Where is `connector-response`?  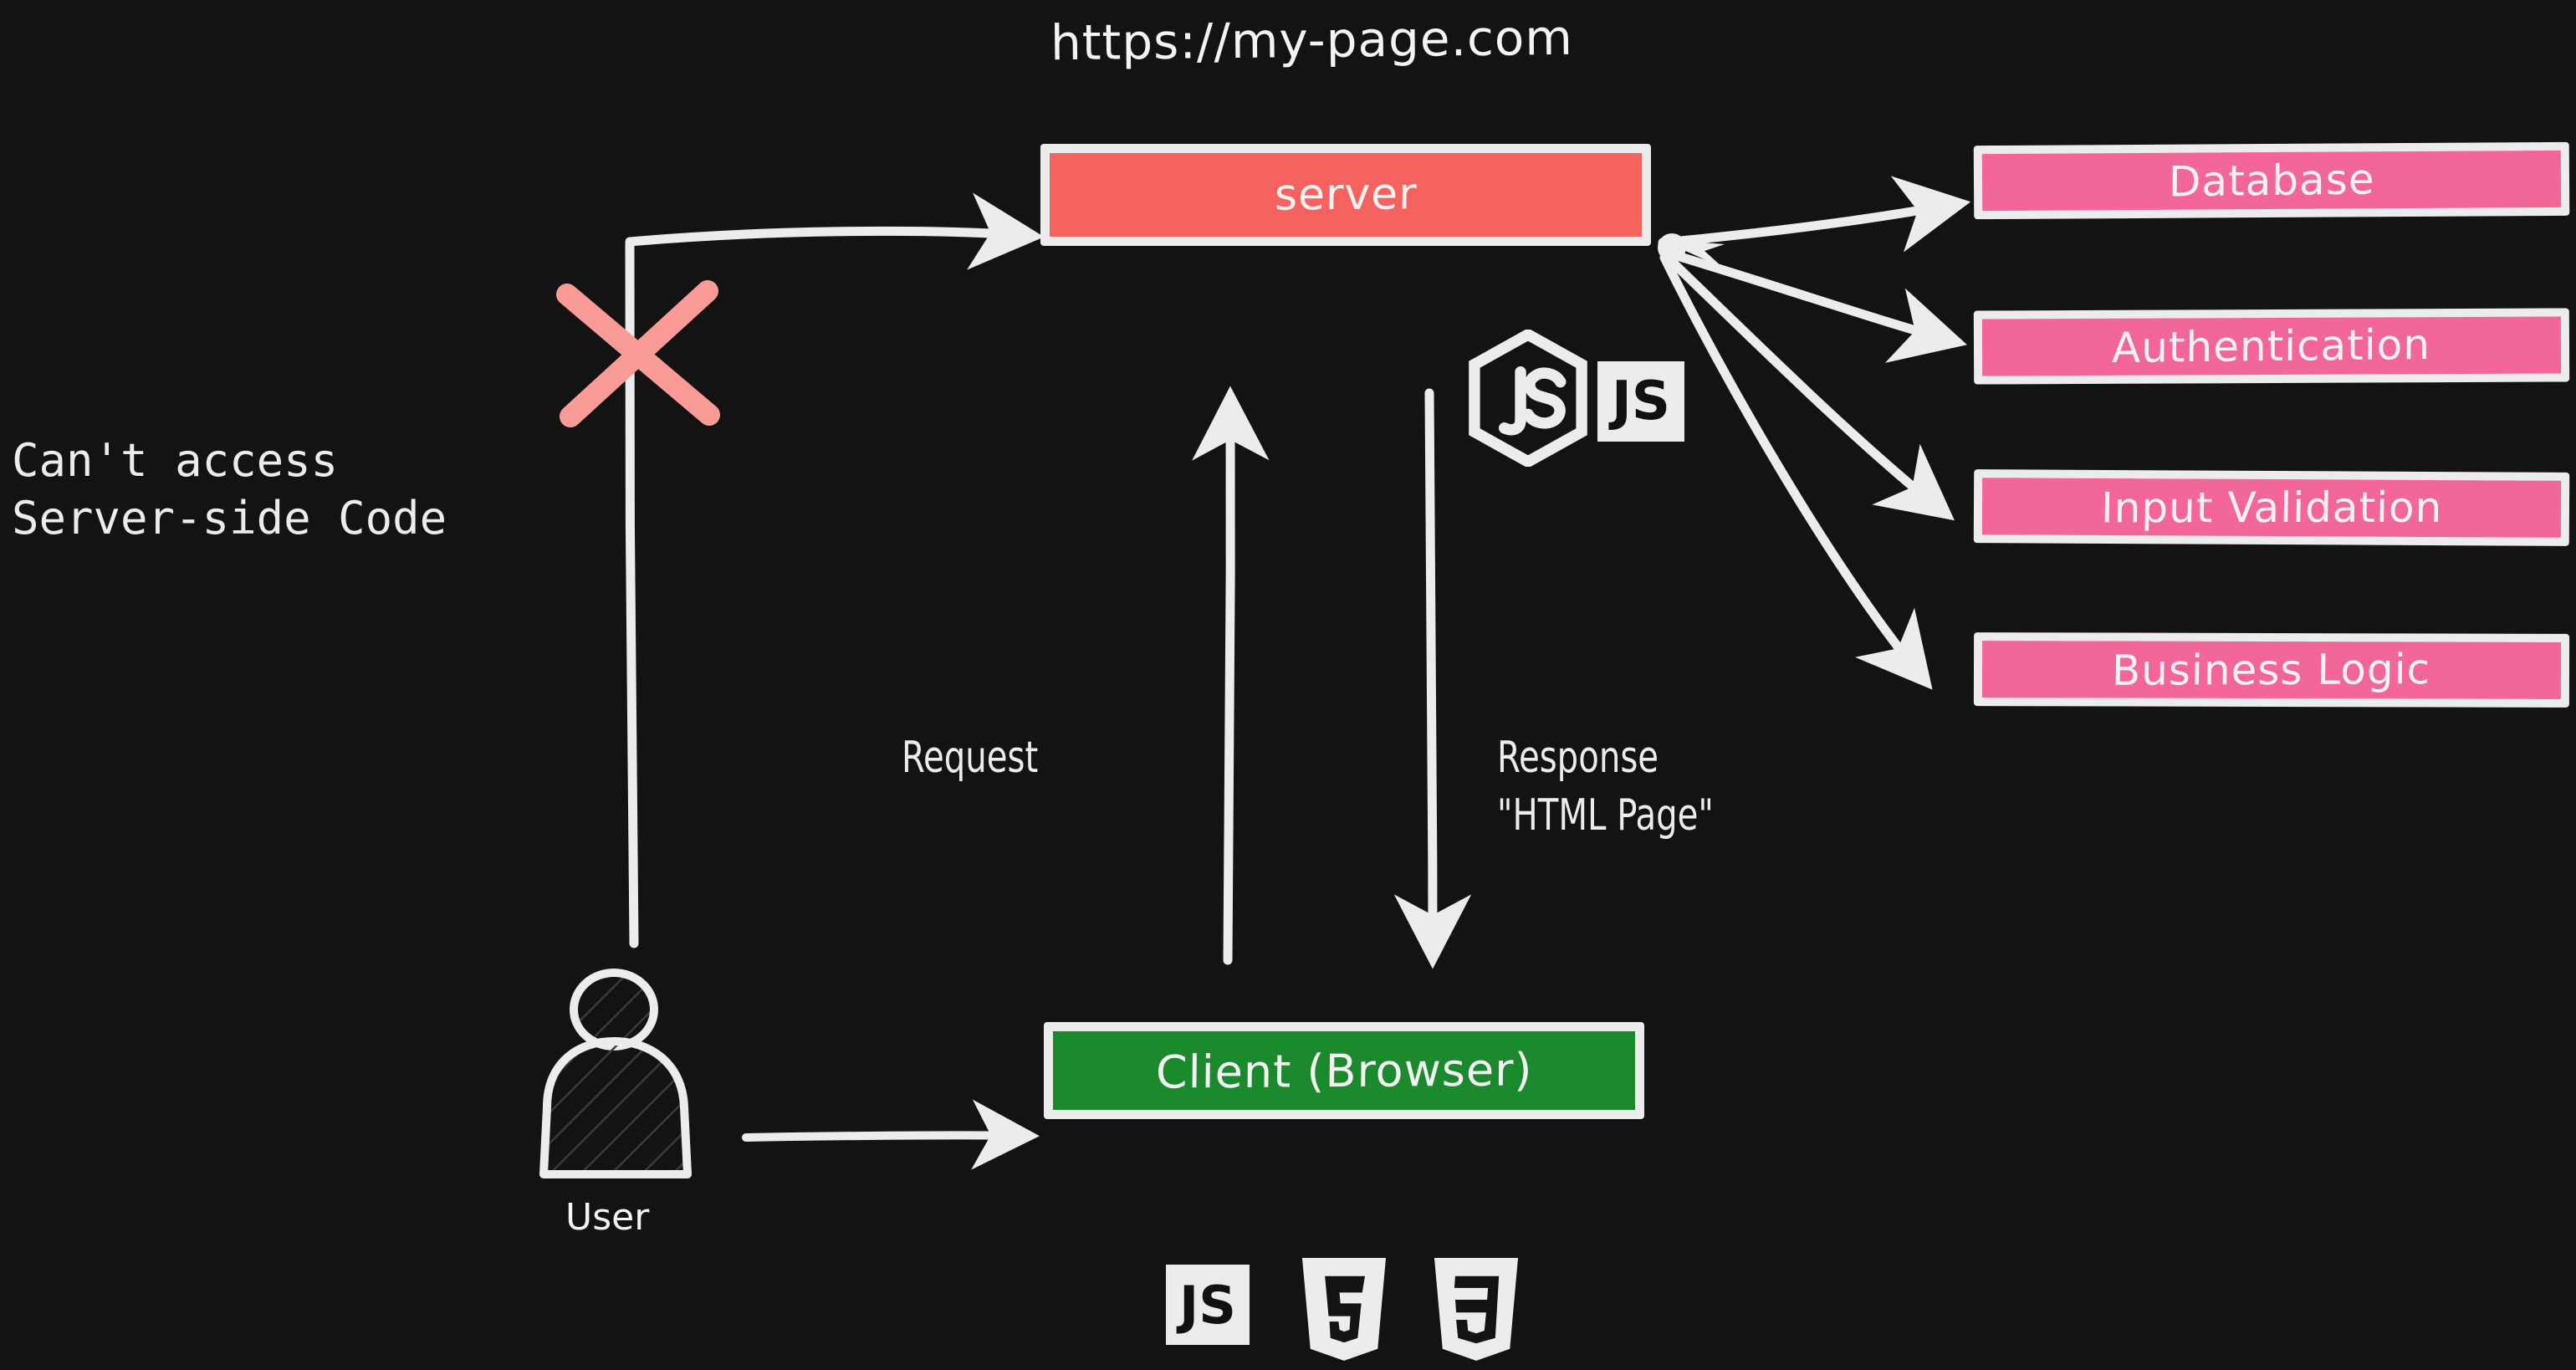
connector-response is located at coordinates (1432, 678).